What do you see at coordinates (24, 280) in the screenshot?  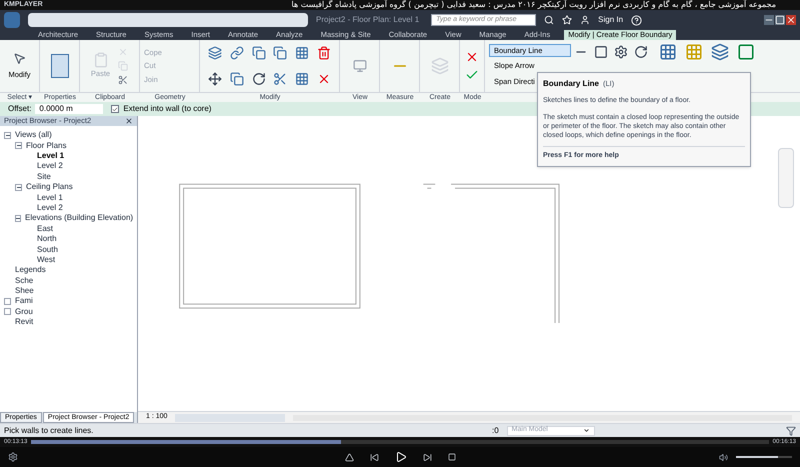 I see `tree-item: Sche` at bounding box center [24, 280].